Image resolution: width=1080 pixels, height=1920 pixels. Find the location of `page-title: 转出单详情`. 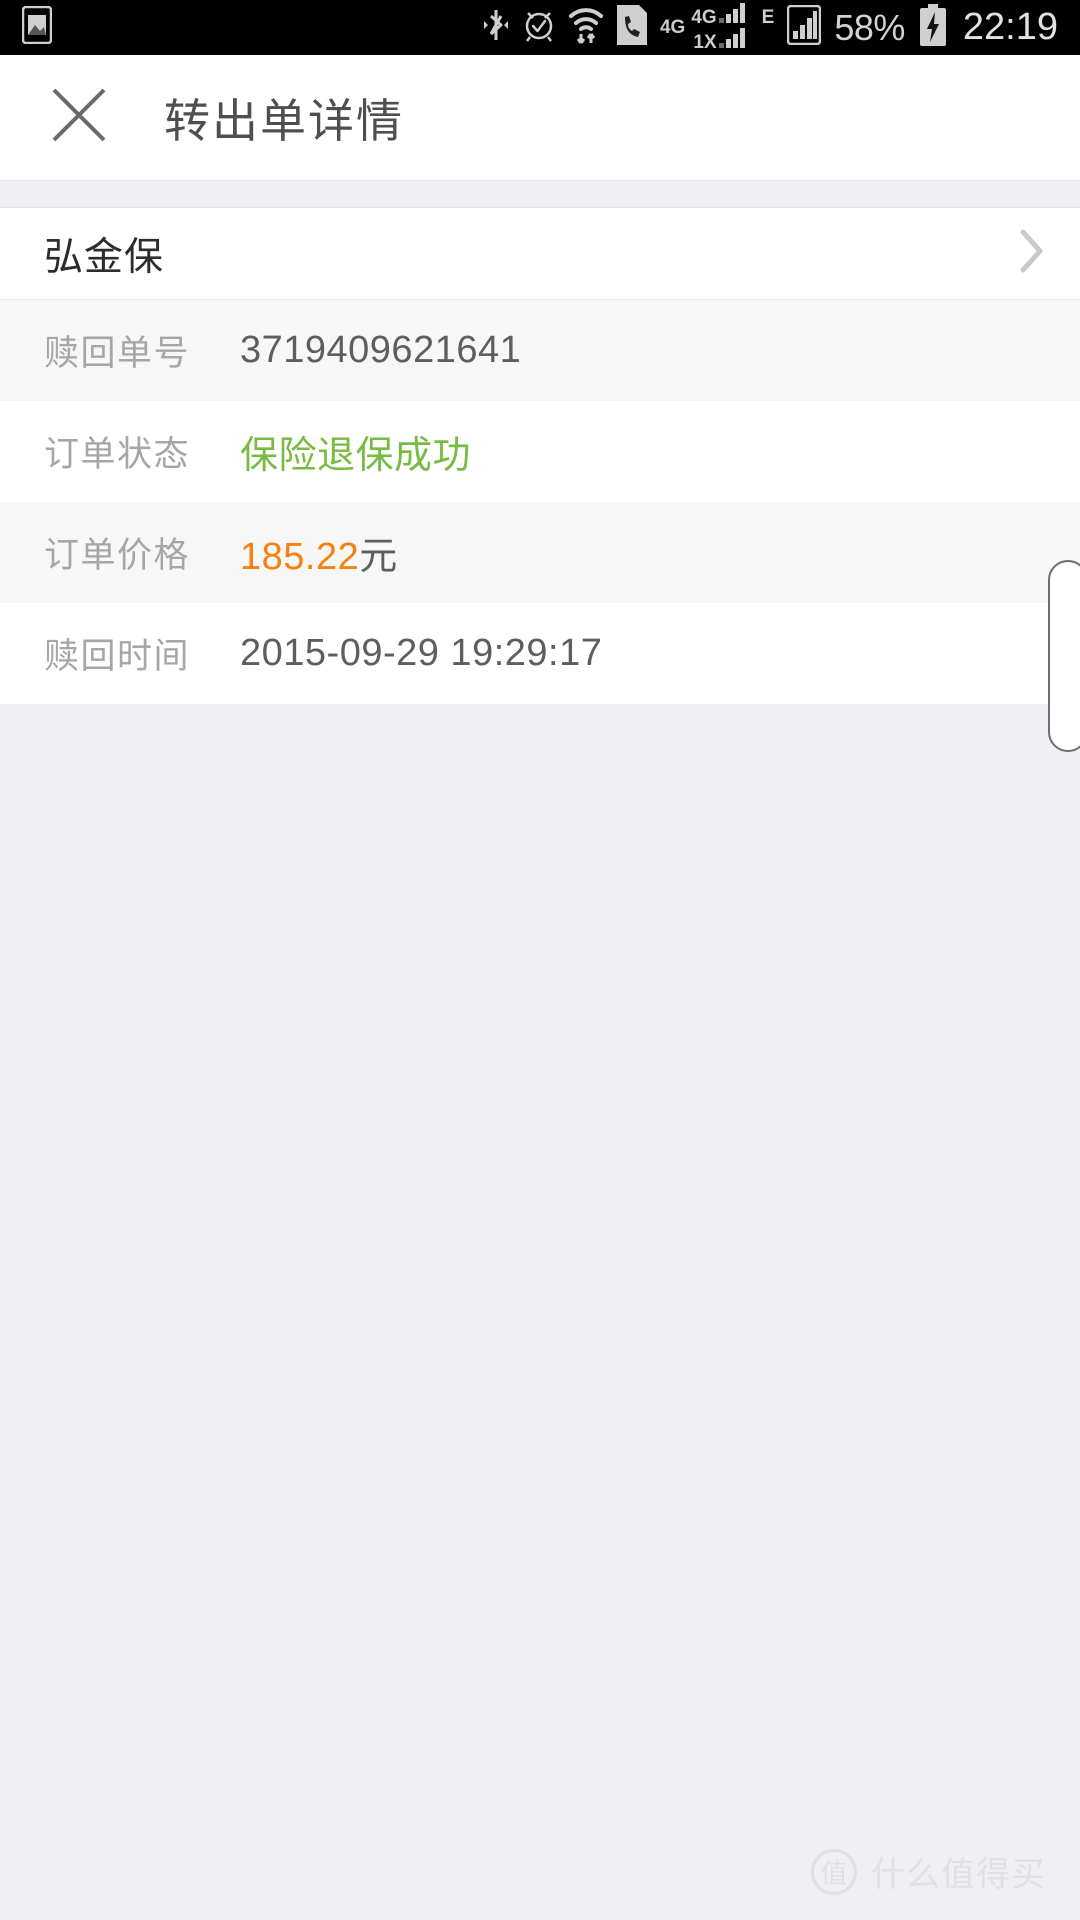

page-title: 转出单详情 is located at coordinates (284, 120).